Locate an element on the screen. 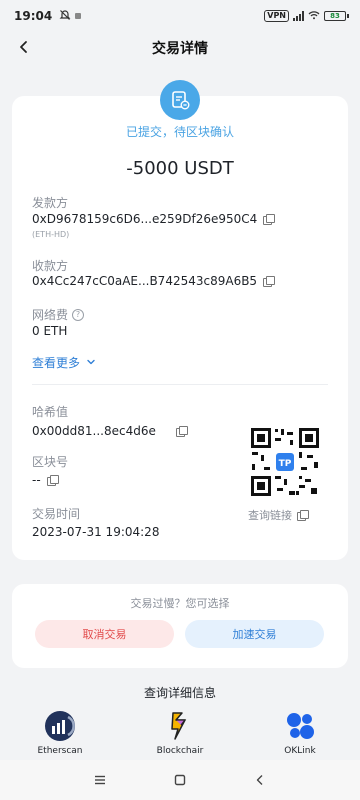  fee-value: 0 ETH is located at coordinates (50, 331).